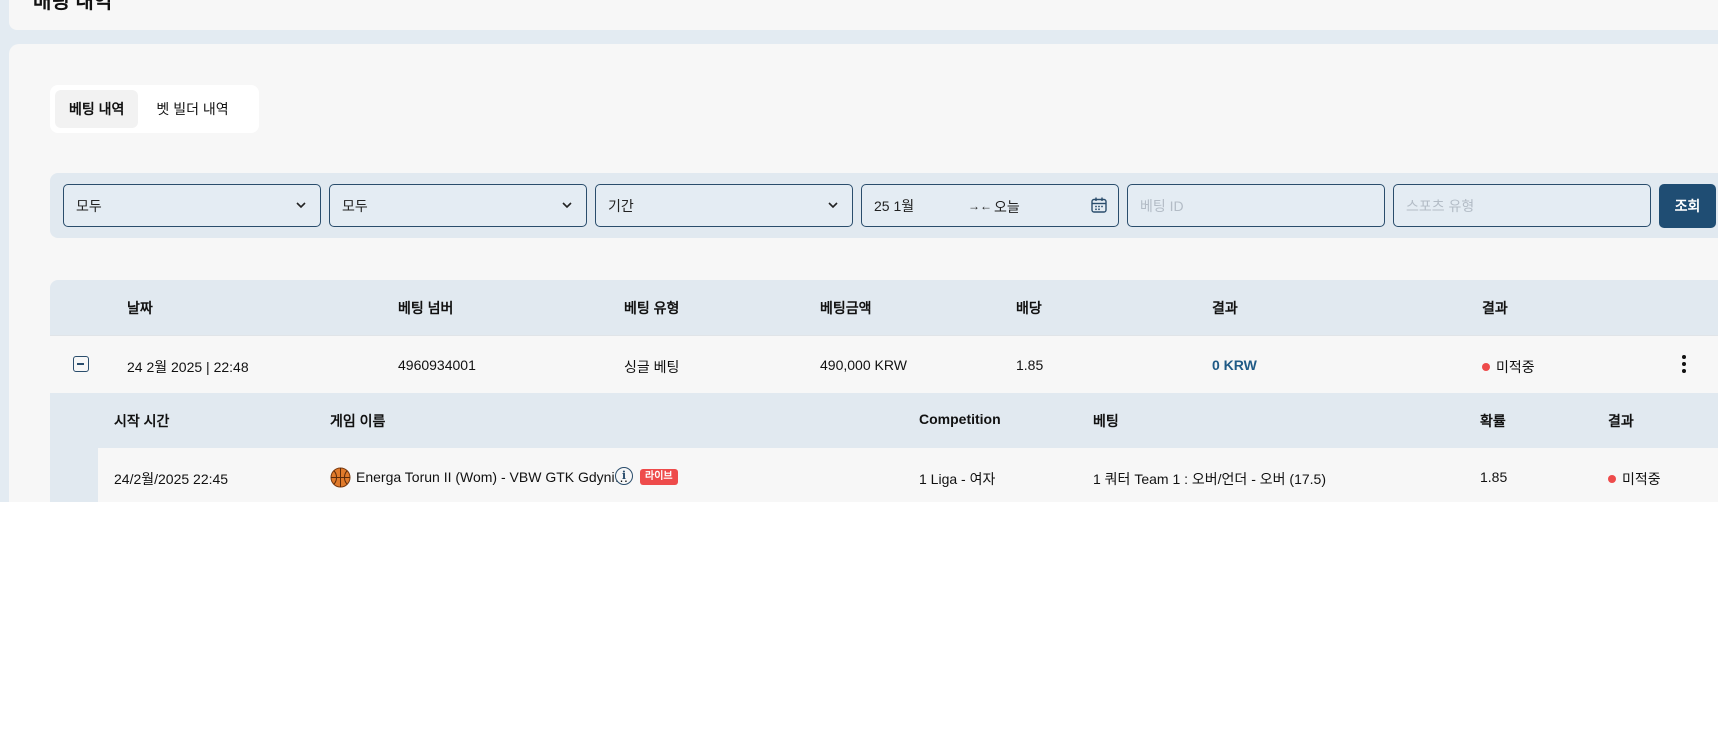 The height and width of the screenshot is (736, 1718). What do you see at coordinates (355, 205) in the screenshot?
I see `filter-select-2-value: 모두` at bounding box center [355, 205].